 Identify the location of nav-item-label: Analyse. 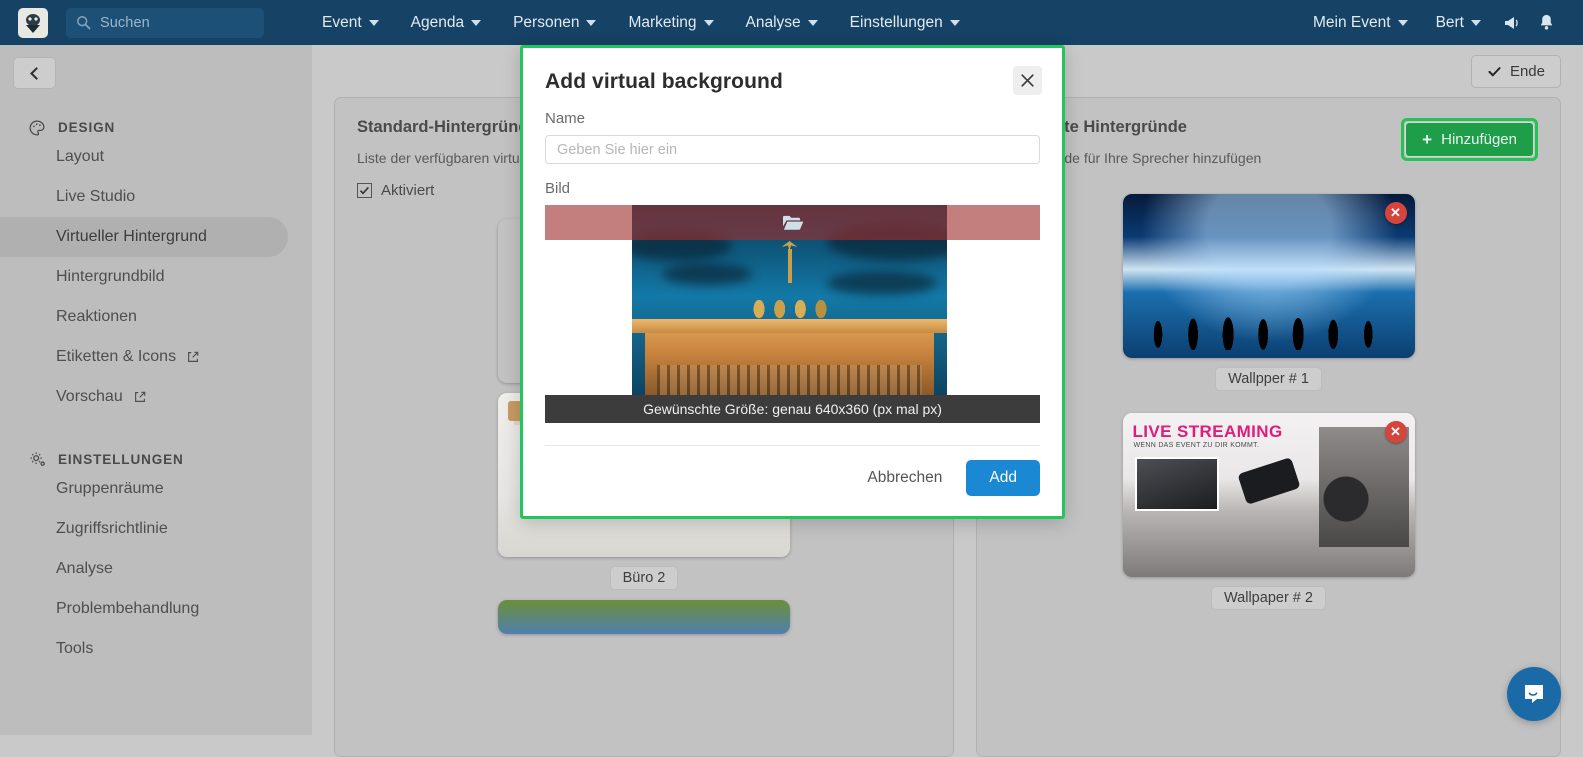
(773, 23).